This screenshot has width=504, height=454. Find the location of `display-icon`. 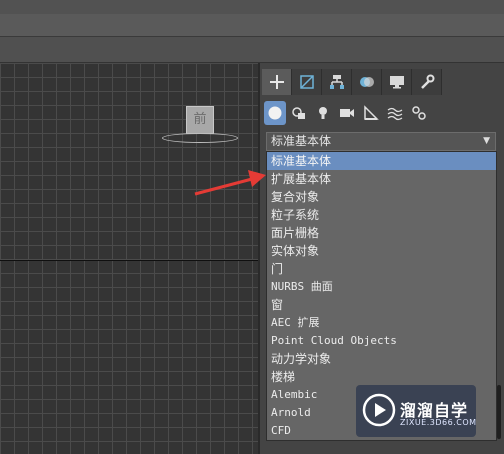

display-icon is located at coordinates (396, 82).